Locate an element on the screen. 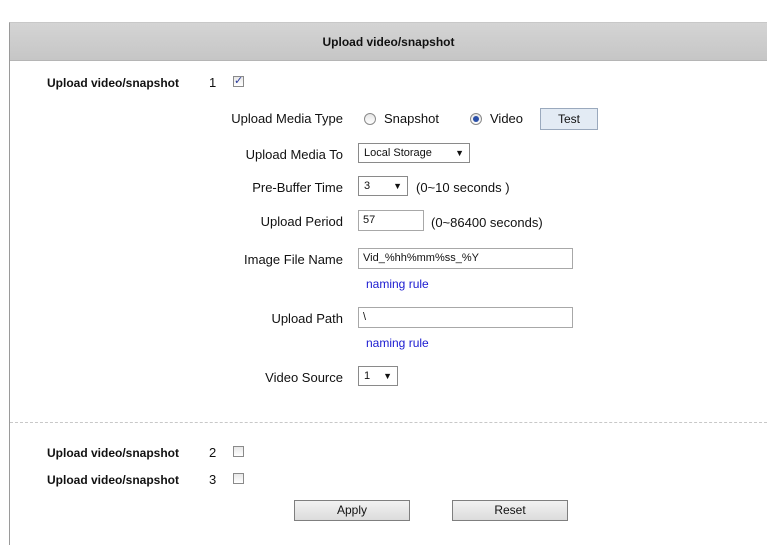 The width and height of the screenshot is (767, 545). media-to-select: Local Storage ▼ is located at coordinates (414, 153).